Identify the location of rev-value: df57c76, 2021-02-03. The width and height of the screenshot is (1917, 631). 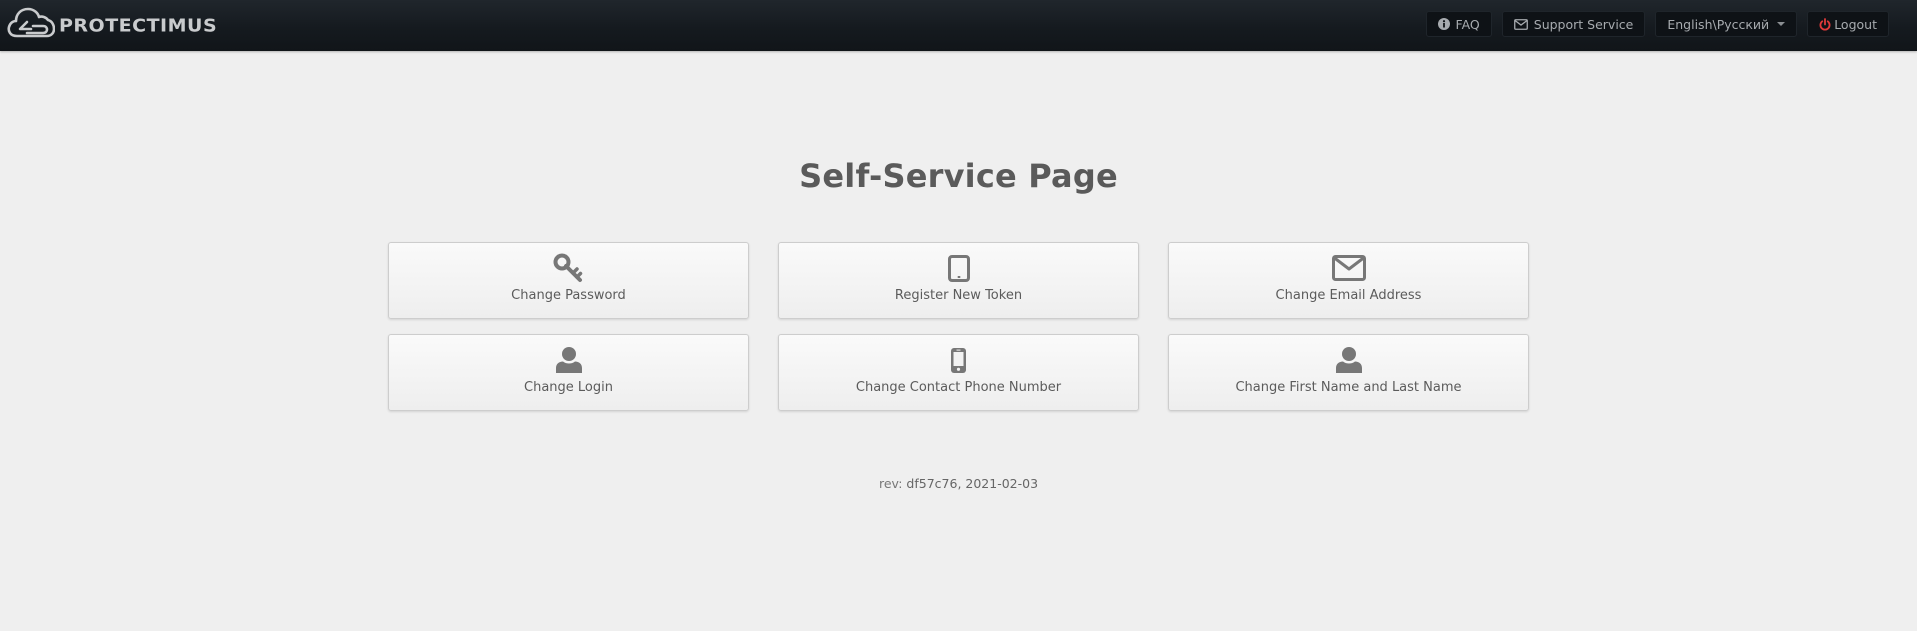
(972, 483).